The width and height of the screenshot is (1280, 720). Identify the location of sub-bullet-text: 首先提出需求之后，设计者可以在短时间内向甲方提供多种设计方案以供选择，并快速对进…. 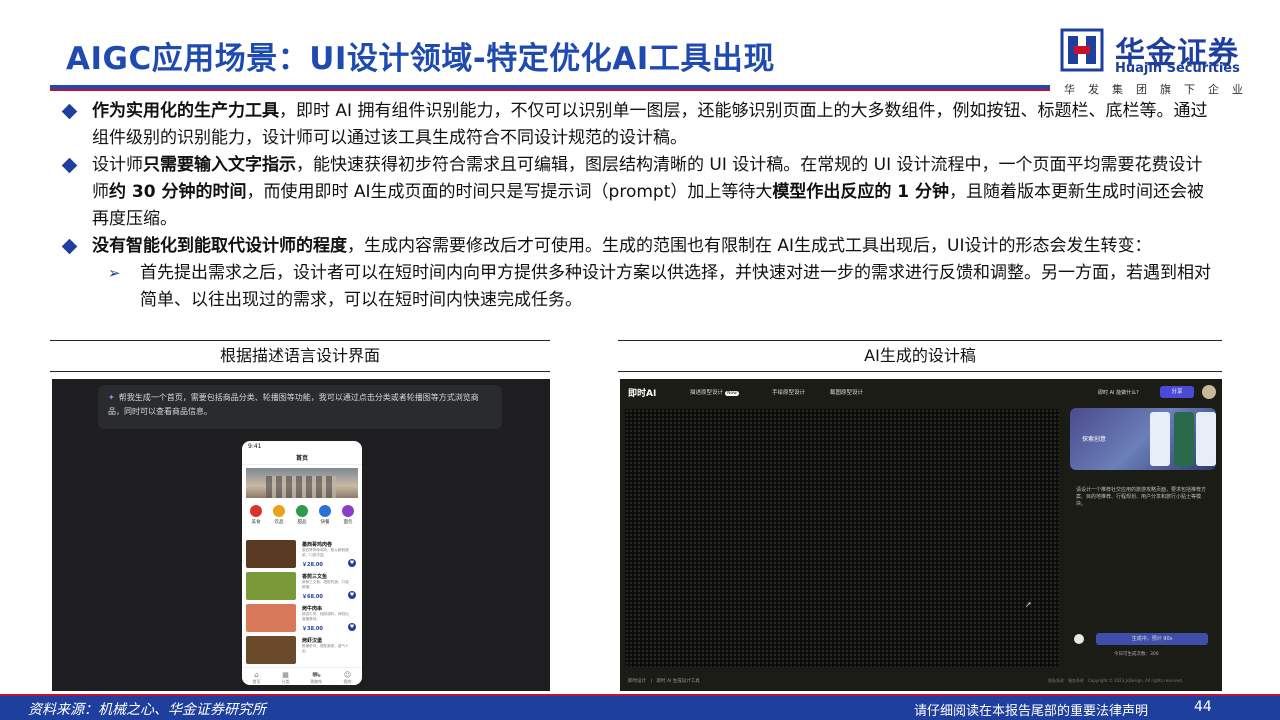
(675, 286).